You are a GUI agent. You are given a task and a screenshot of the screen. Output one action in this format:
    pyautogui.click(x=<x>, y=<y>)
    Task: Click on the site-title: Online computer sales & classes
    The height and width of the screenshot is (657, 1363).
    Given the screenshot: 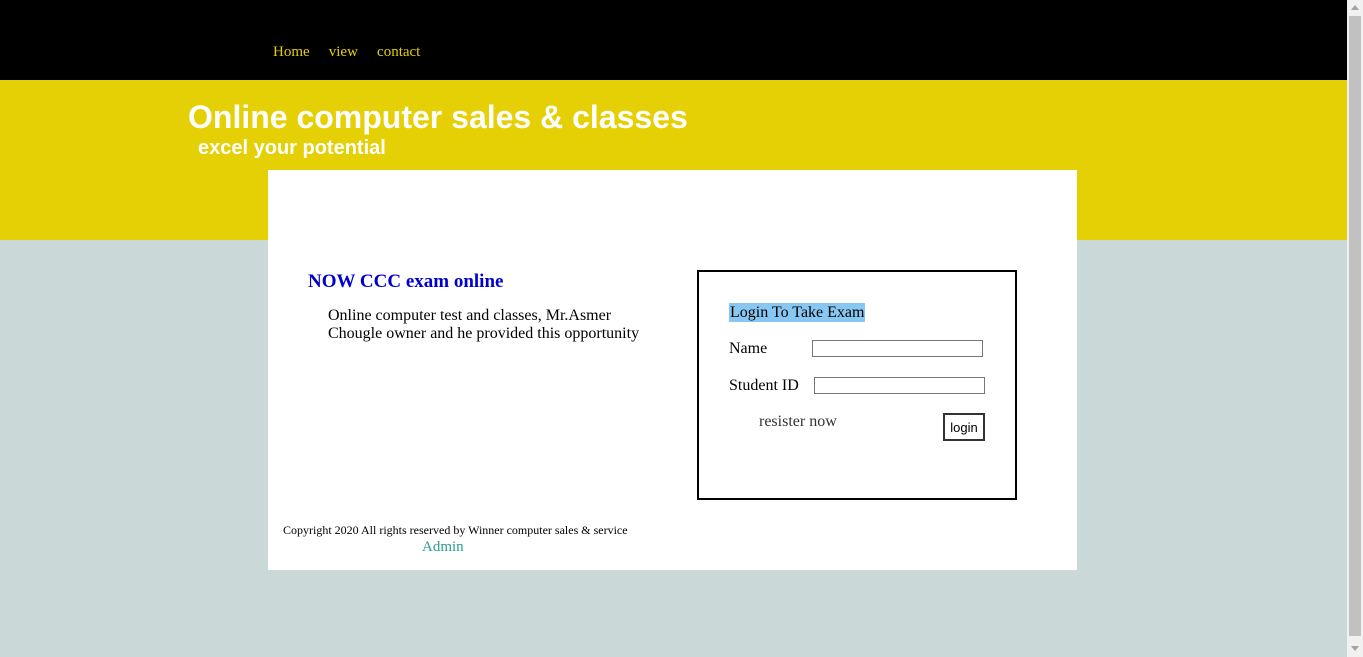 What is the action you would take?
    pyautogui.click(x=438, y=117)
    